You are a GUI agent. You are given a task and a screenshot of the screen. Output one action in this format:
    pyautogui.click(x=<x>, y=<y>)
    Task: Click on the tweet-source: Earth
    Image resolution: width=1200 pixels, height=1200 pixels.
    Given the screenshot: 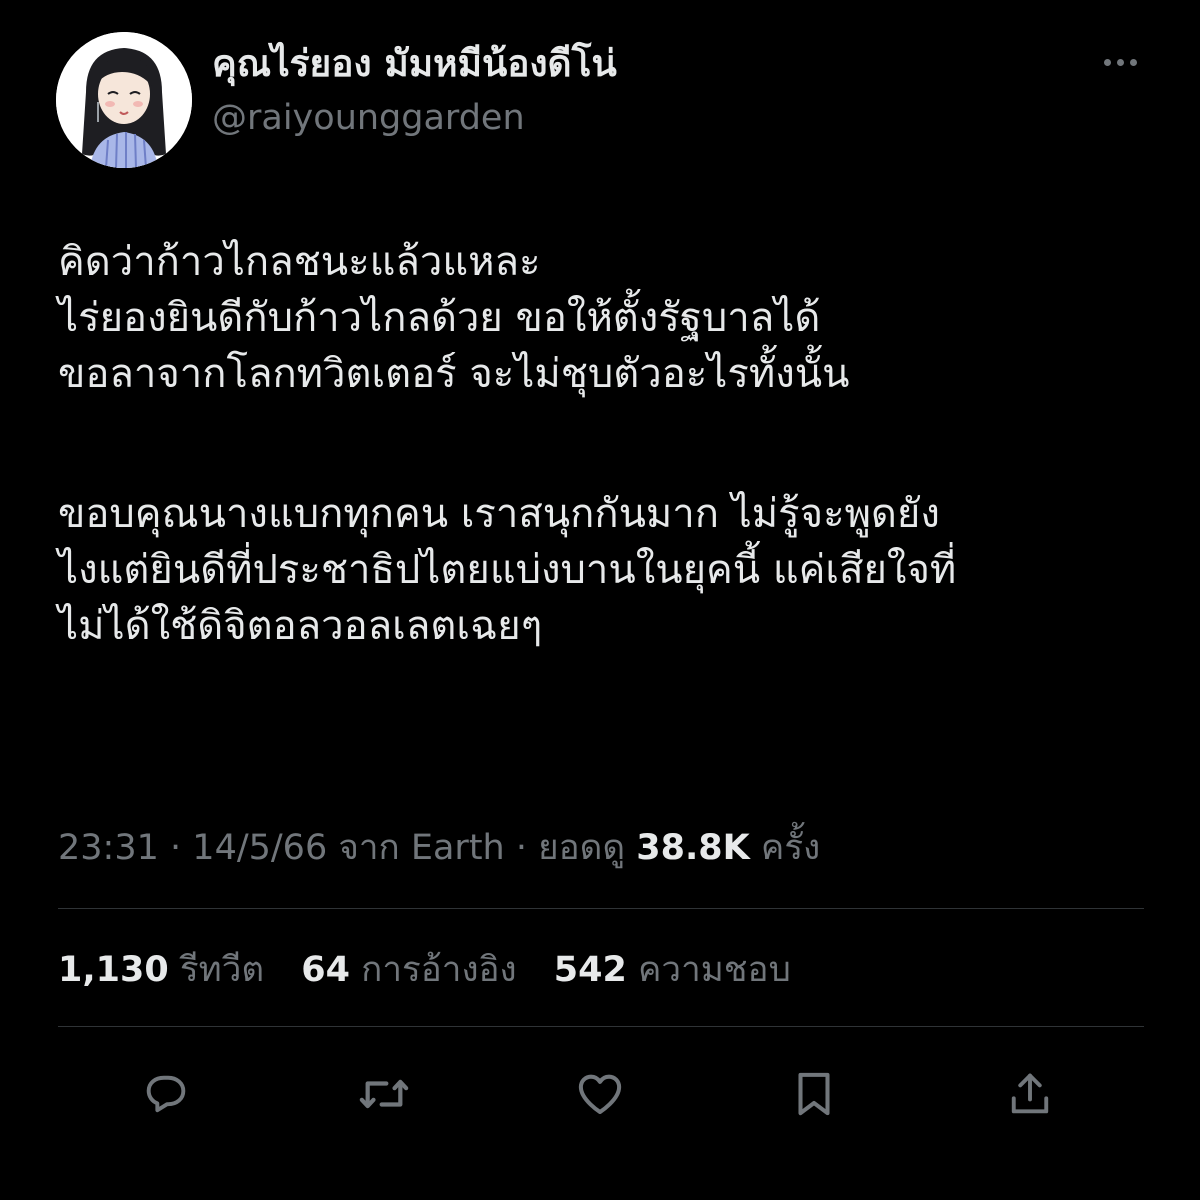 What is the action you would take?
    pyautogui.click(x=458, y=848)
    